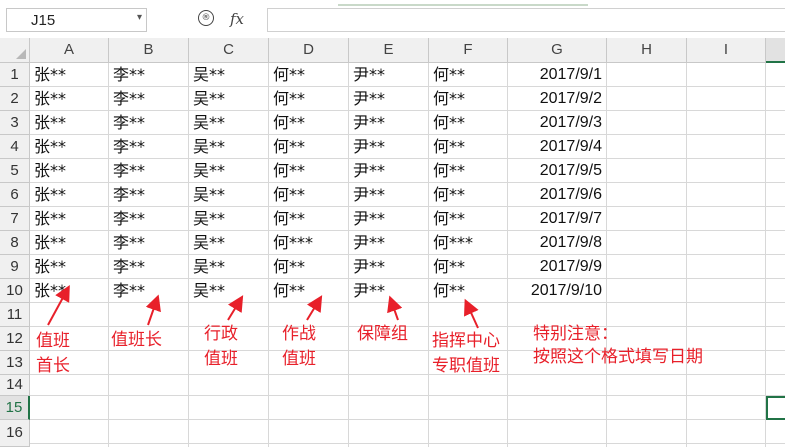 Image resolution: width=785 pixels, height=447 pixels. What do you see at coordinates (148, 219) in the screenshot?
I see `cell-b7: 李**` at bounding box center [148, 219].